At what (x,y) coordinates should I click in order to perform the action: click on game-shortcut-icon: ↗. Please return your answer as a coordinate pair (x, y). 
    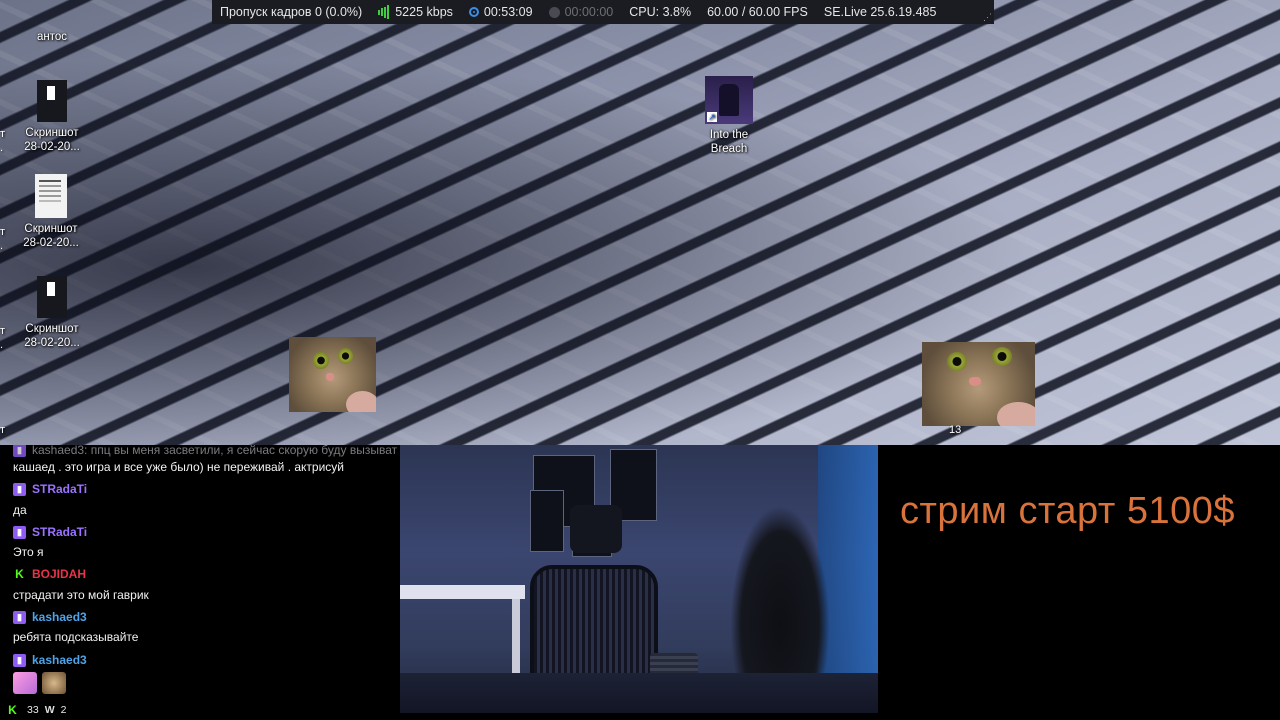
    Looking at the image, I should click on (729, 100).